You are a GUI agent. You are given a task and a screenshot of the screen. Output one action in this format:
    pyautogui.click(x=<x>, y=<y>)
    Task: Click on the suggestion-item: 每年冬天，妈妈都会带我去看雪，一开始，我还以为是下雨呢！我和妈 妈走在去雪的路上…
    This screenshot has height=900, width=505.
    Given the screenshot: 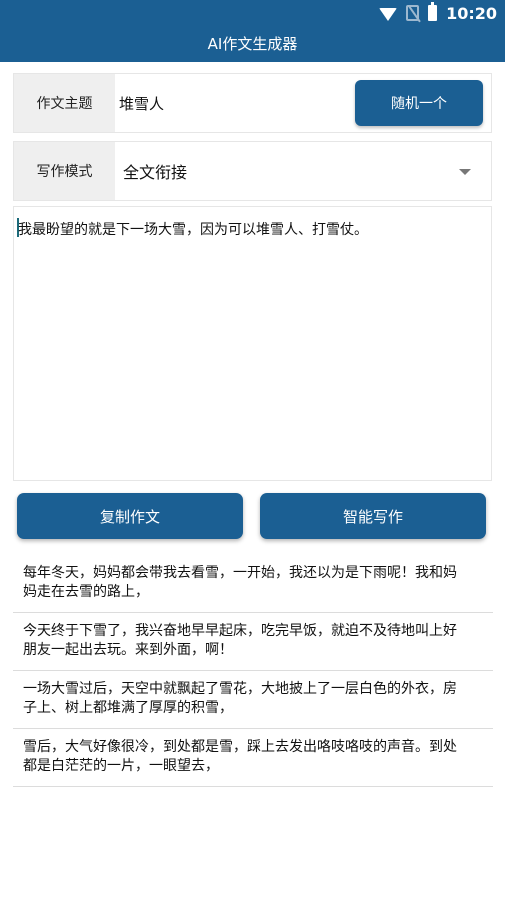 What is the action you would take?
    pyautogui.click(x=253, y=584)
    